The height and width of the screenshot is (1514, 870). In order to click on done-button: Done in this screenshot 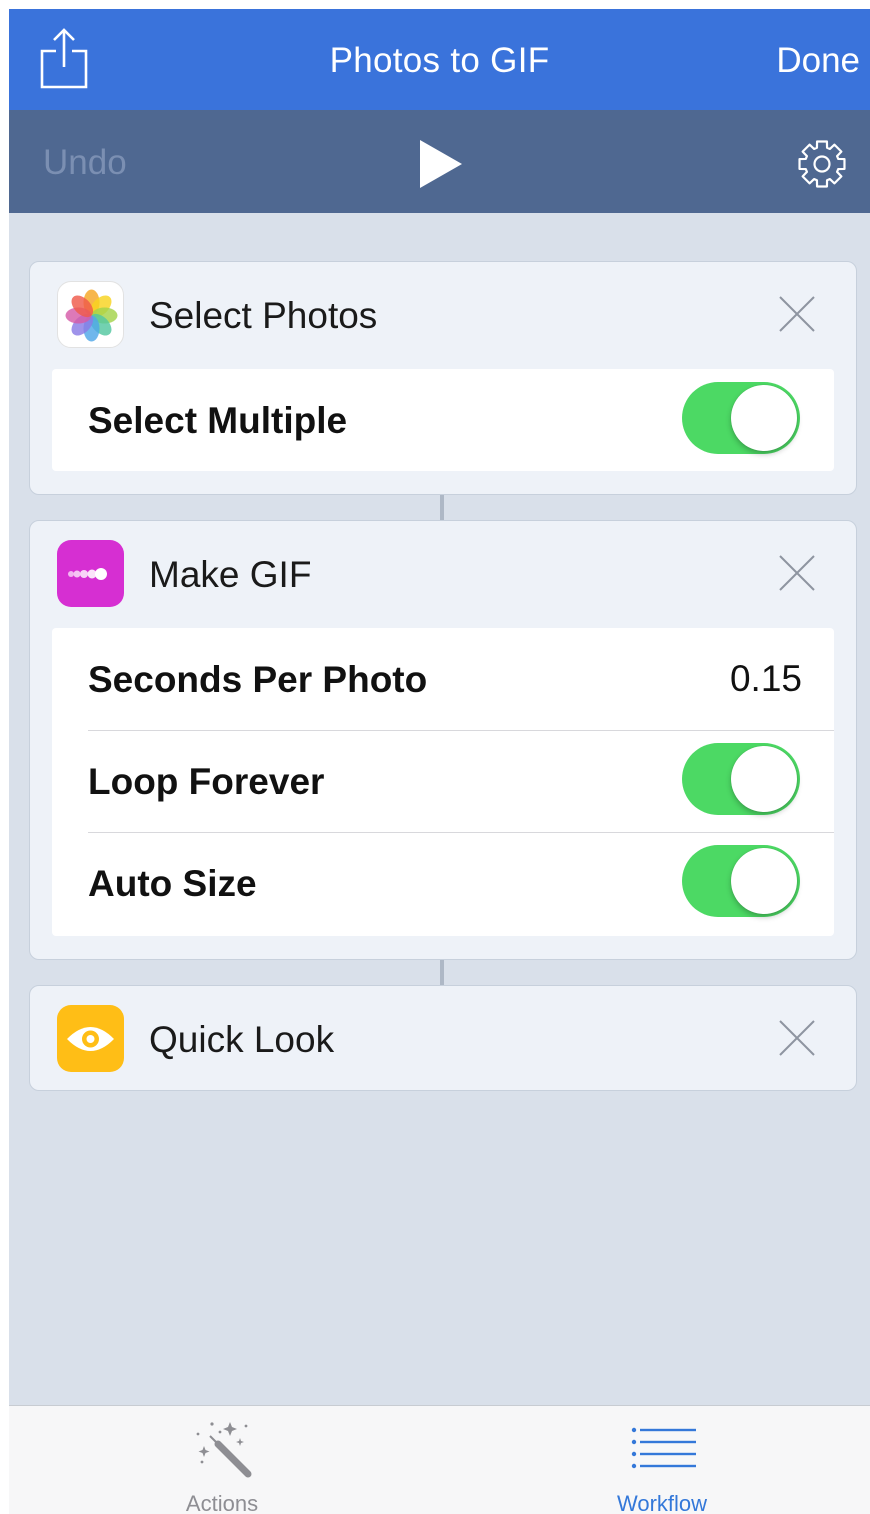, I will do `click(818, 61)`.